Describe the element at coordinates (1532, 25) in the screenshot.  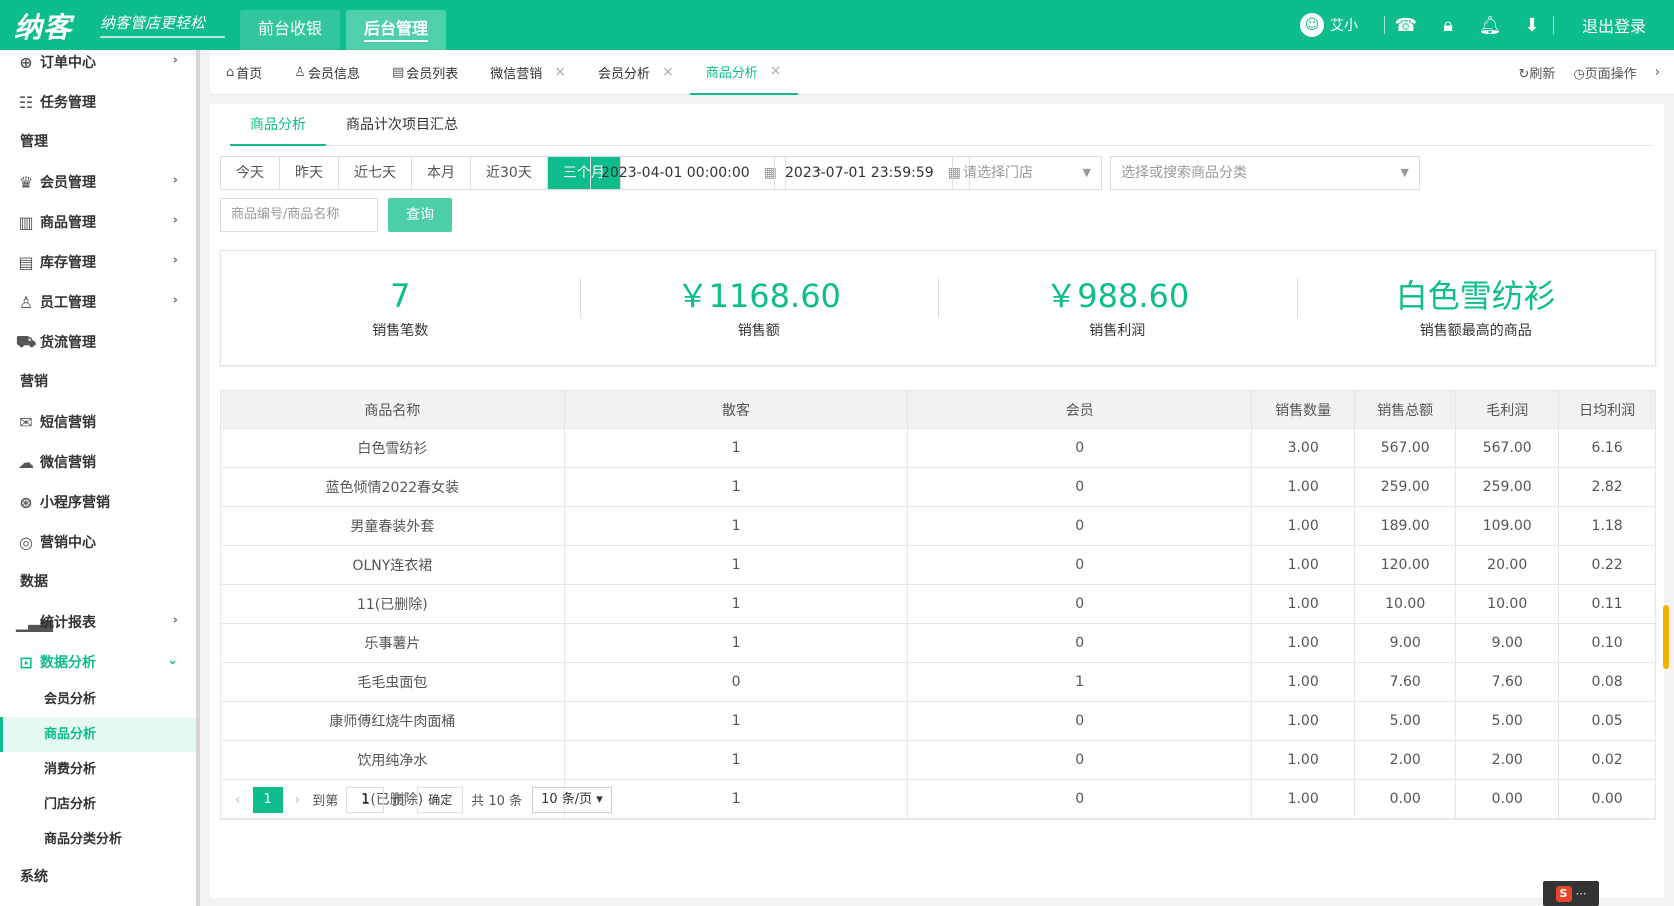
I see `download-icon: ⬇` at that location.